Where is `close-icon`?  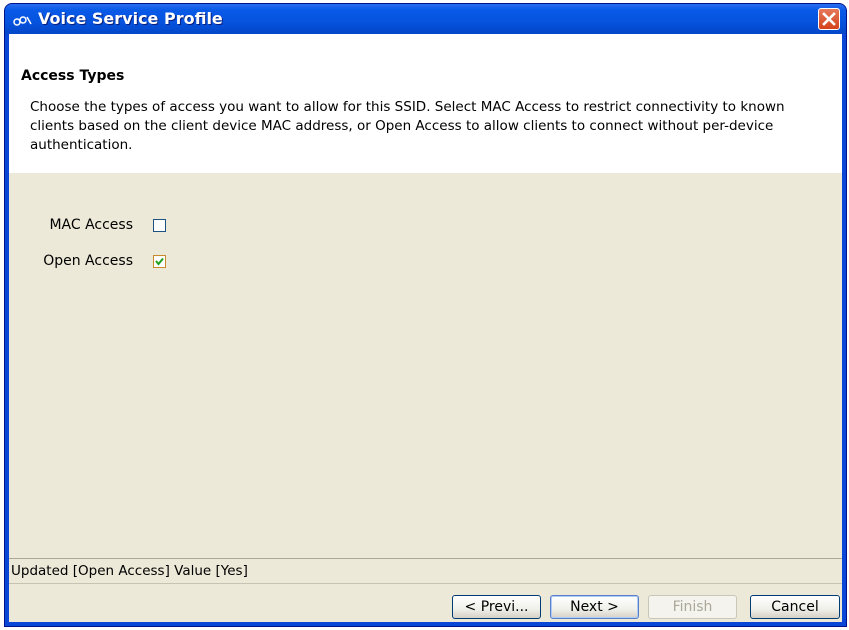
close-icon is located at coordinates (829, 19).